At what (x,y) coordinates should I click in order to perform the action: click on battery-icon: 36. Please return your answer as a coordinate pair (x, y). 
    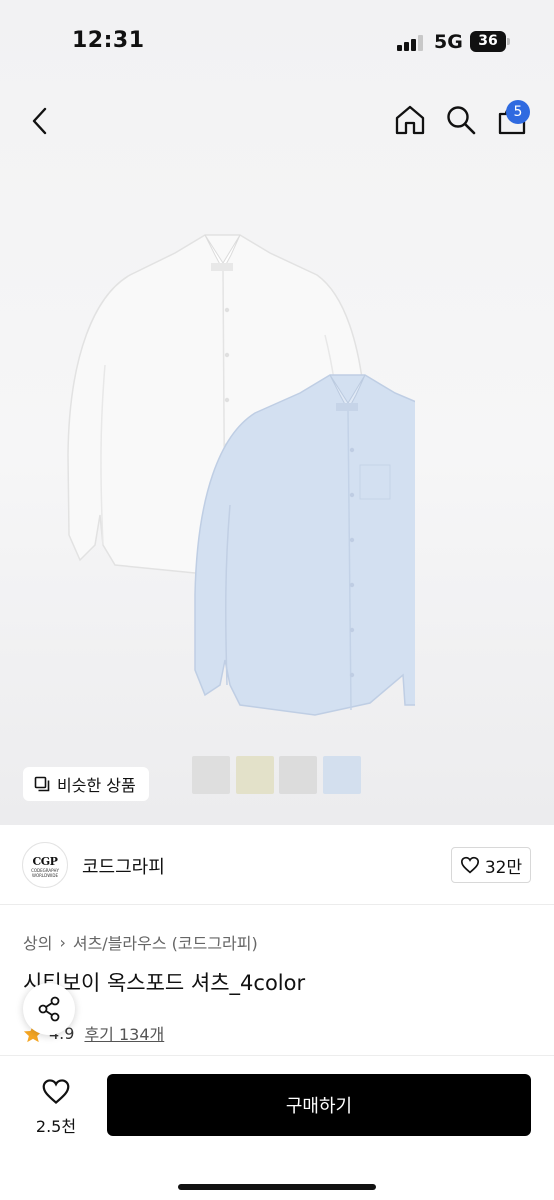
    Looking at the image, I should click on (488, 41).